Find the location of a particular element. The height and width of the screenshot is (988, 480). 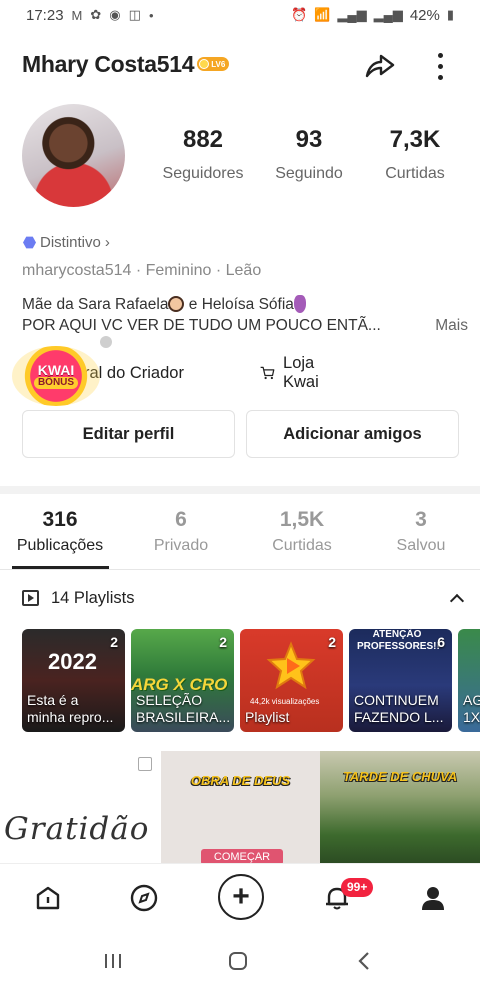

share-icon is located at coordinates (380, 66).